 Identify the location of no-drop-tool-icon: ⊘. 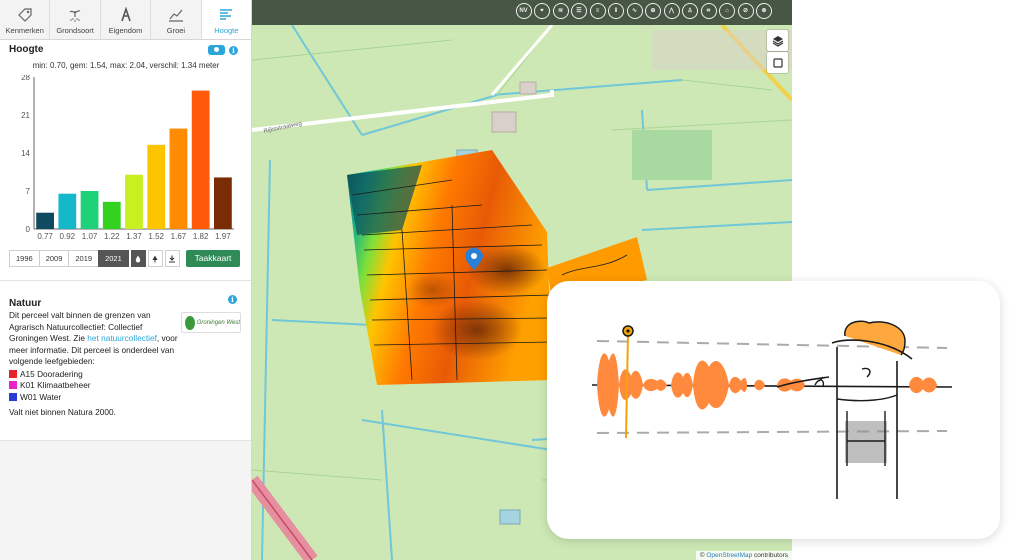
(745, 11).